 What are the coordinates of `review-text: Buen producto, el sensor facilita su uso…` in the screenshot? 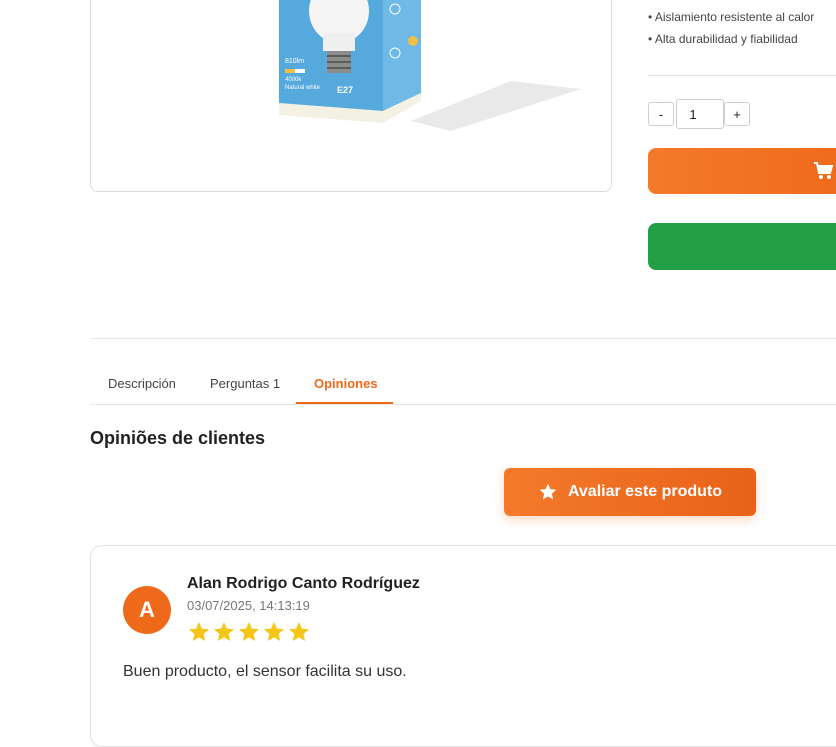 It's located at (265, 671).